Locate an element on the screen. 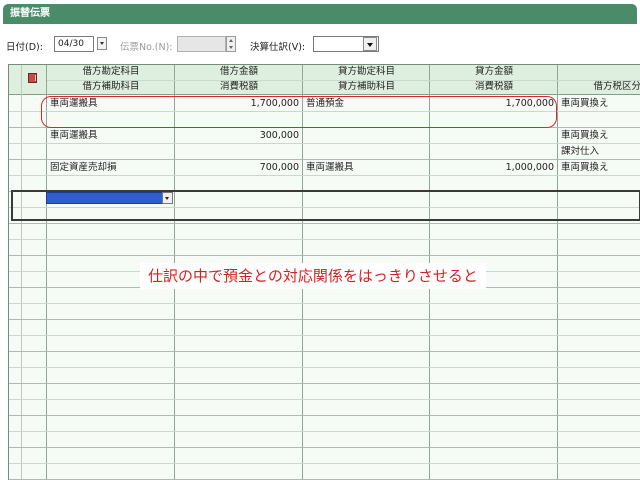  row2-tax-class-2: 課対仕入 is located at coordinates (599, 151).